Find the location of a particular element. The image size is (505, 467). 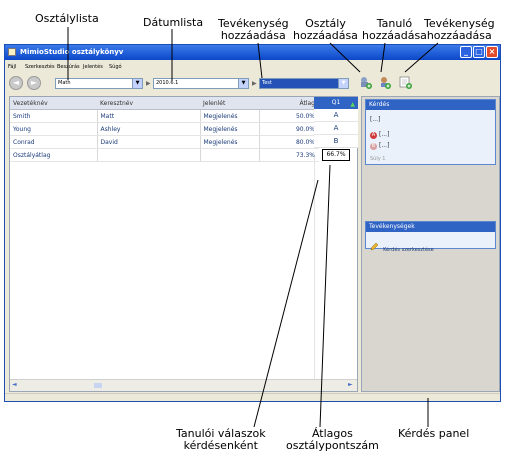

callout-add-activity-text: Tevékenység hozzáadása is located at coordinates (253, 29).